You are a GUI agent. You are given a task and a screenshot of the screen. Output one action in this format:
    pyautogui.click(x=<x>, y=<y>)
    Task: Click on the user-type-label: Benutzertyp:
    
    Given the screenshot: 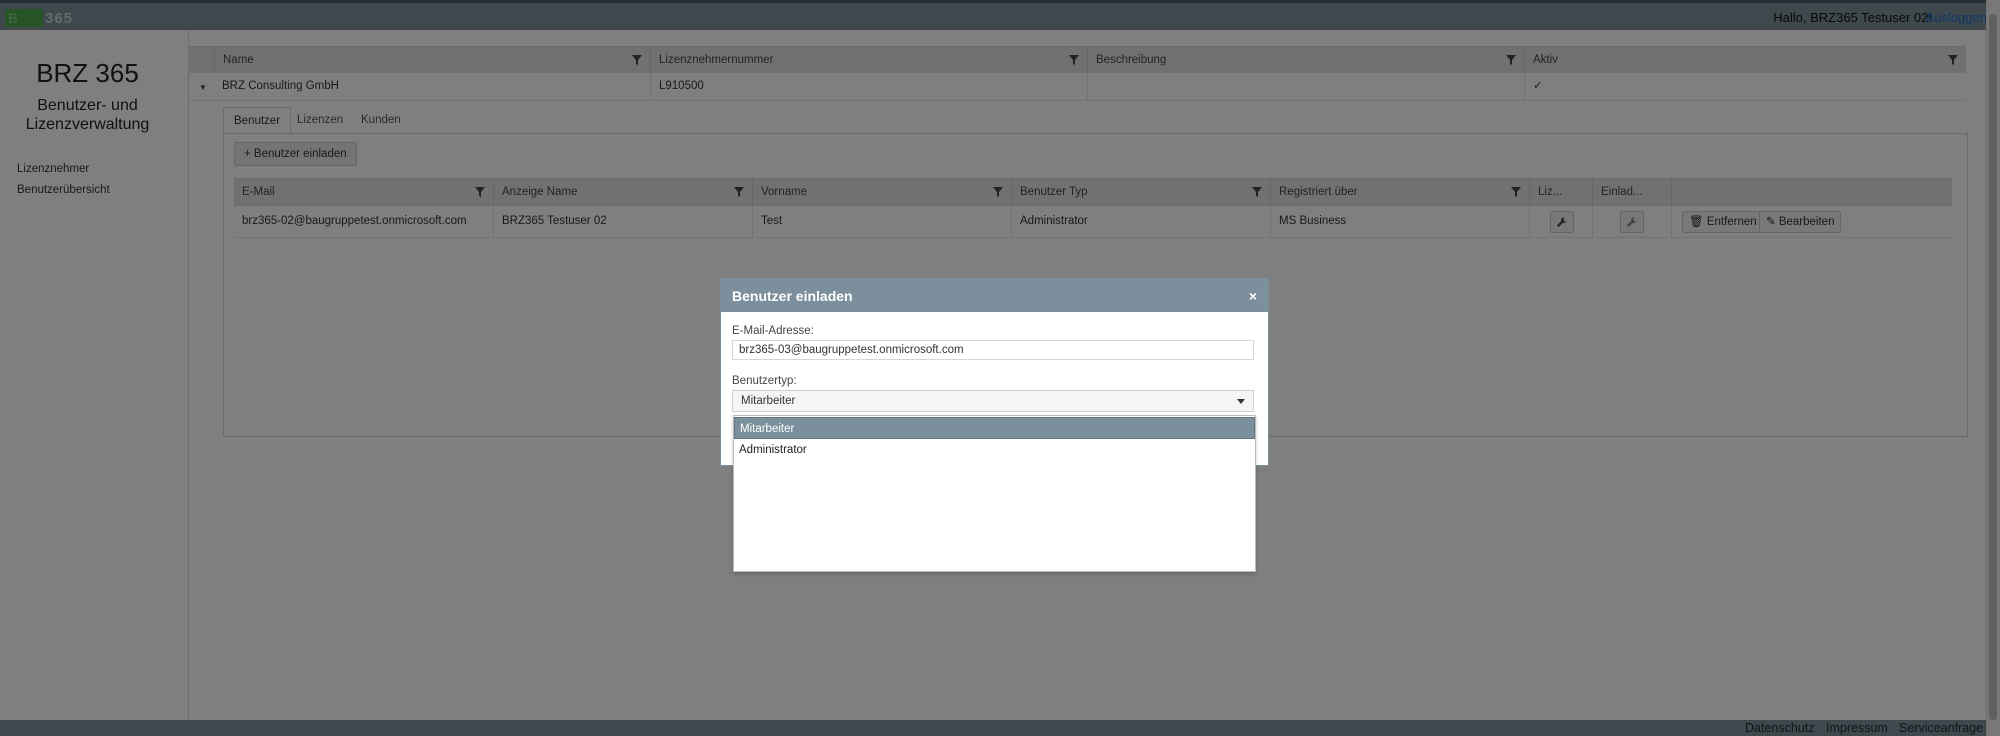 What is the action you would take?
    pyautogui.click(x=764, y=381)
    